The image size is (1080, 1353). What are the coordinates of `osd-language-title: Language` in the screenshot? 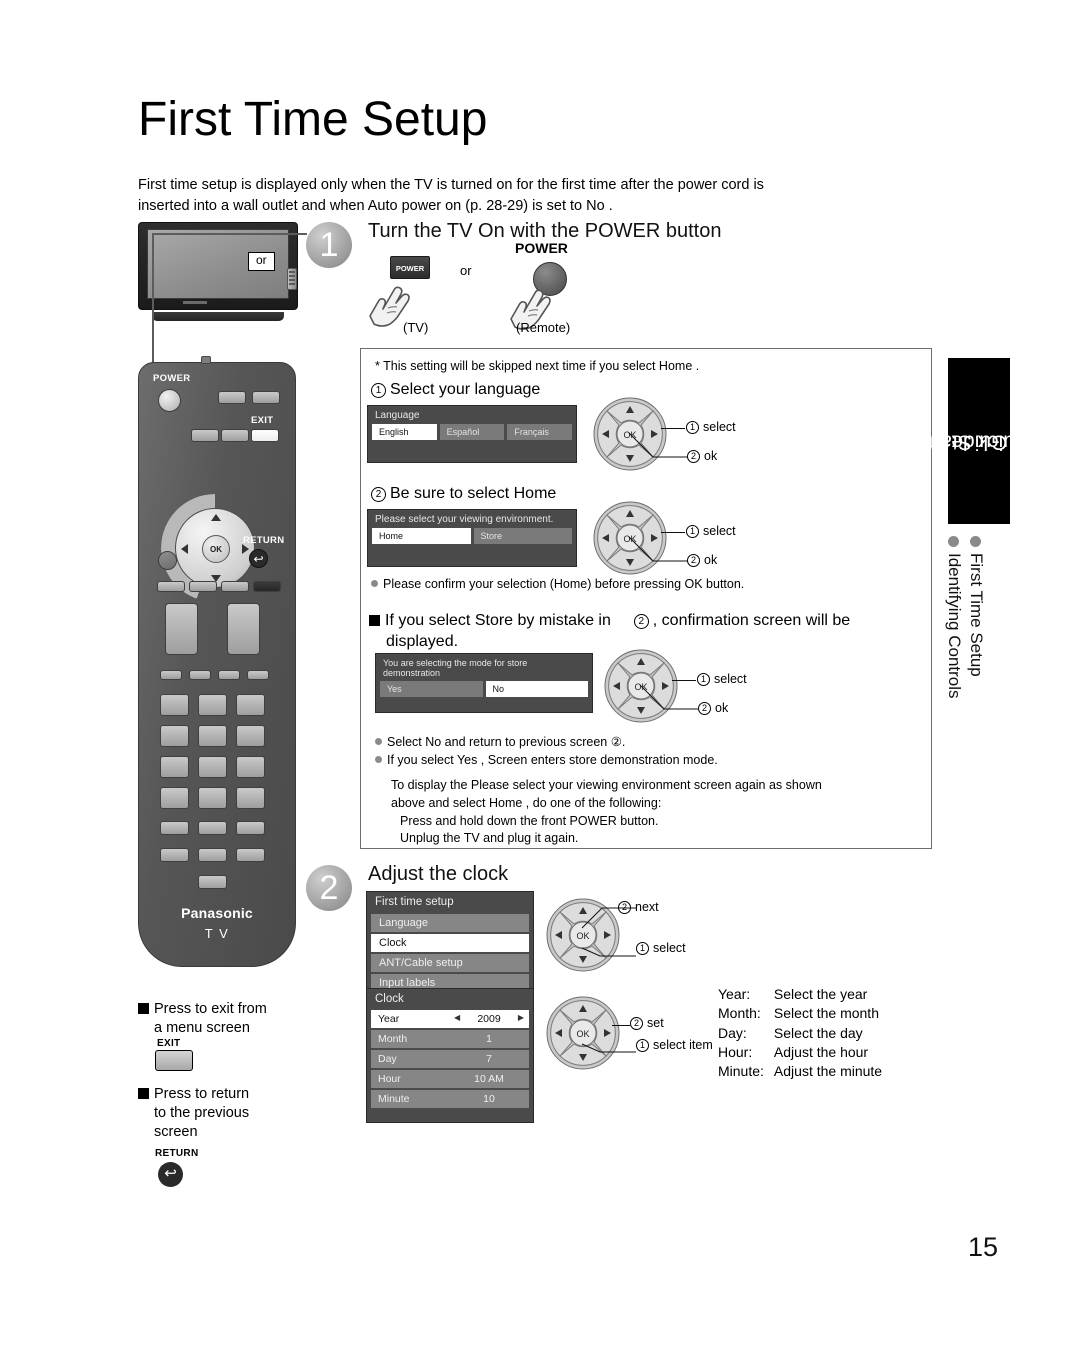 It's located at (397, 415).